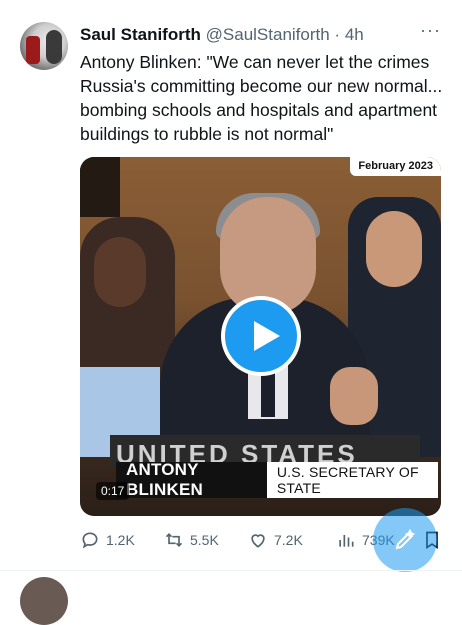  Describe the element at coordinates (288, 540) in the screenshot. I see `like-count: 7.2K` at that location.